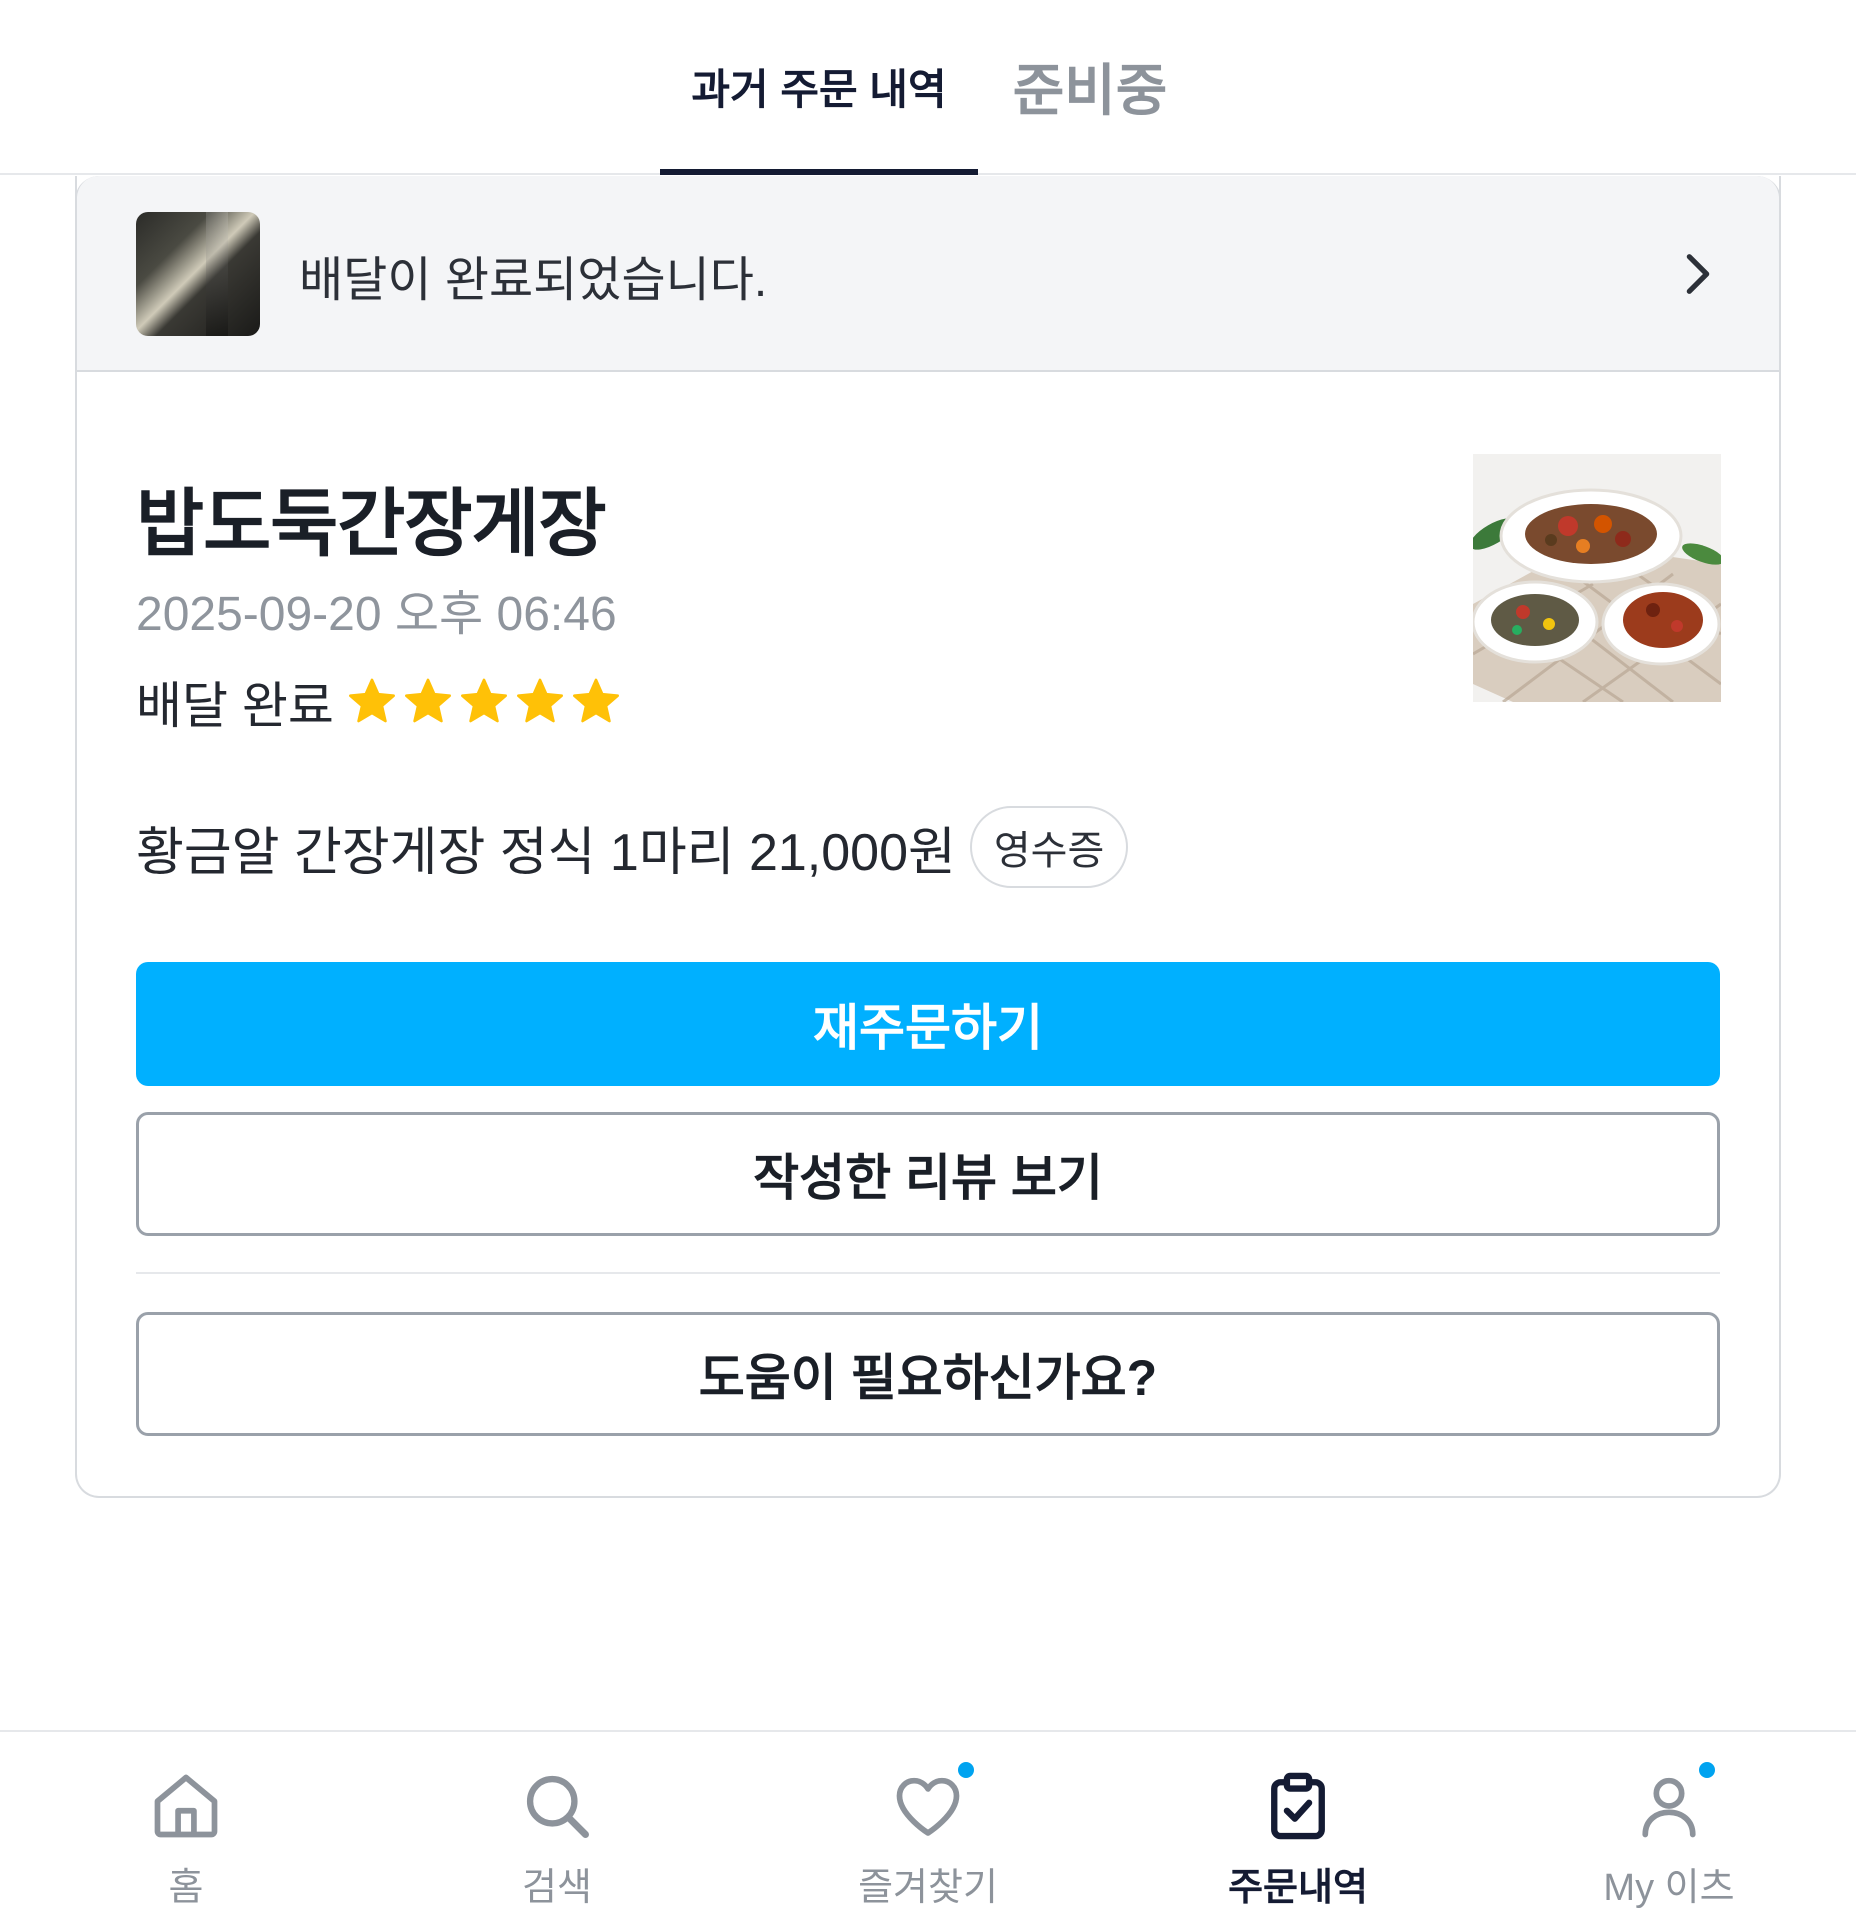  I want to click on nav-item-favorites: 즐겨찾기, so click(928, 1835).